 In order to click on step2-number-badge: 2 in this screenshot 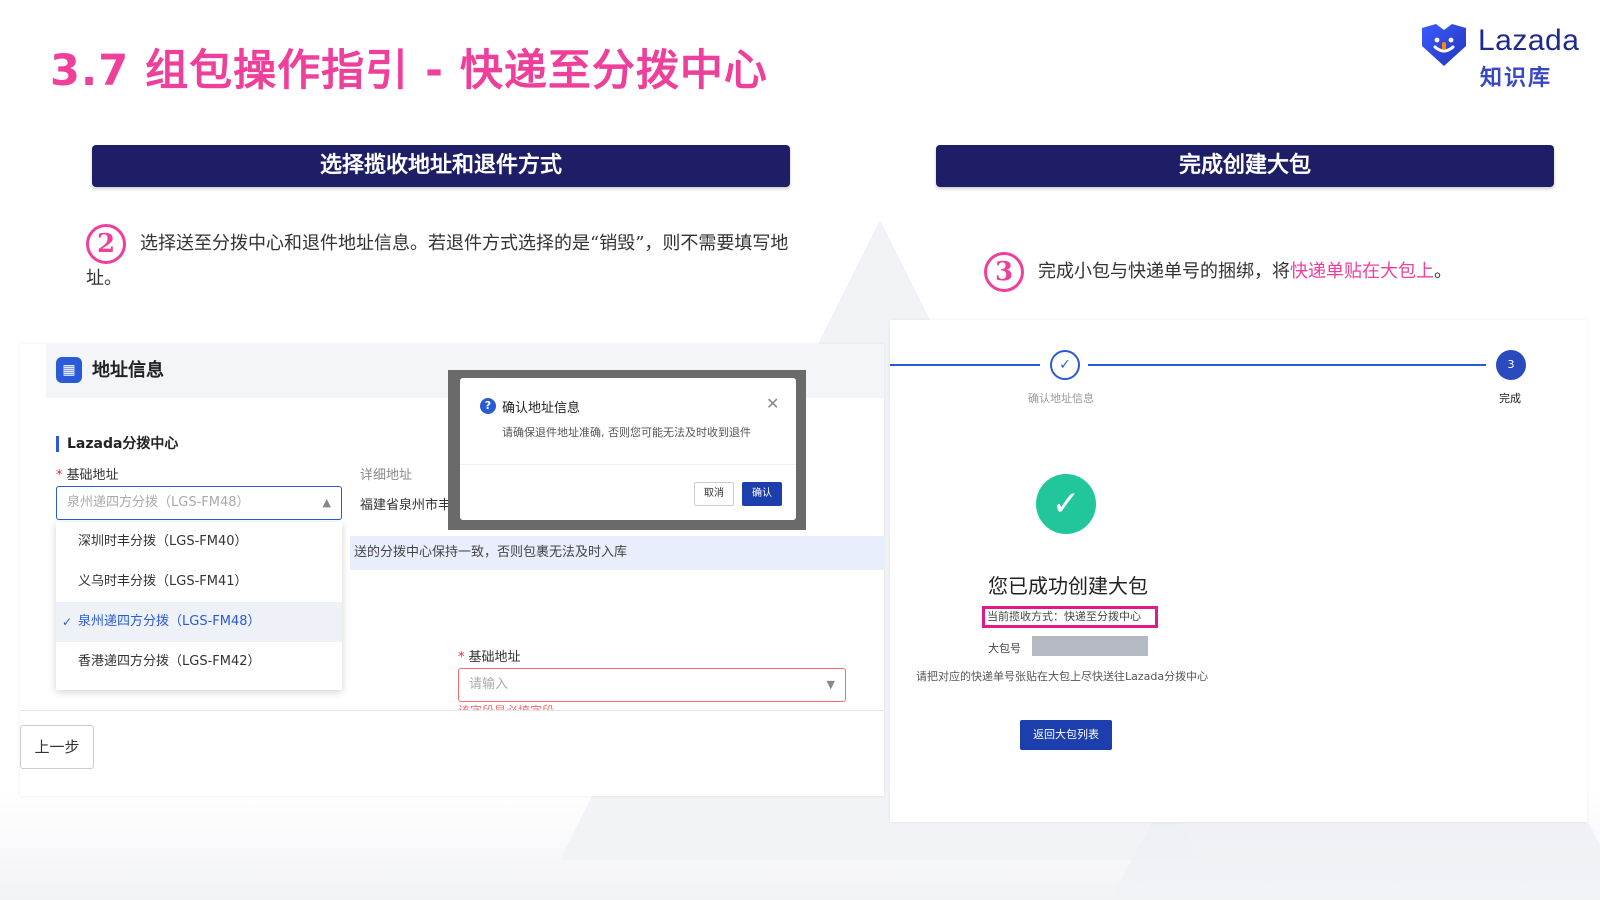, I will do `click(106, 244)`.